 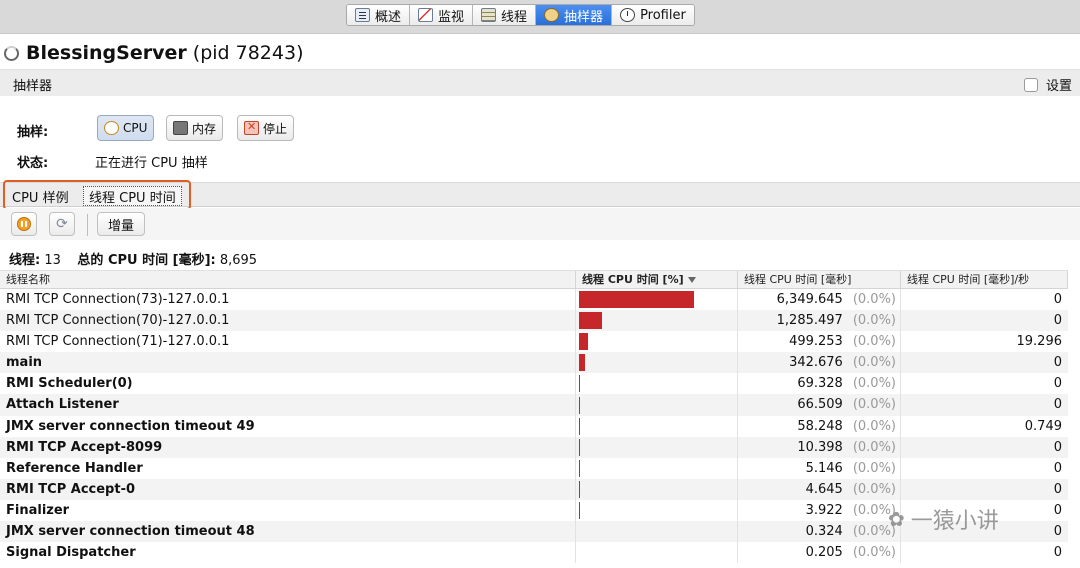 What do you see at coordinates (816, 363) in the screenshot?
I see `cpu-ms-value: 342.676` at bounding box center [816, 363].